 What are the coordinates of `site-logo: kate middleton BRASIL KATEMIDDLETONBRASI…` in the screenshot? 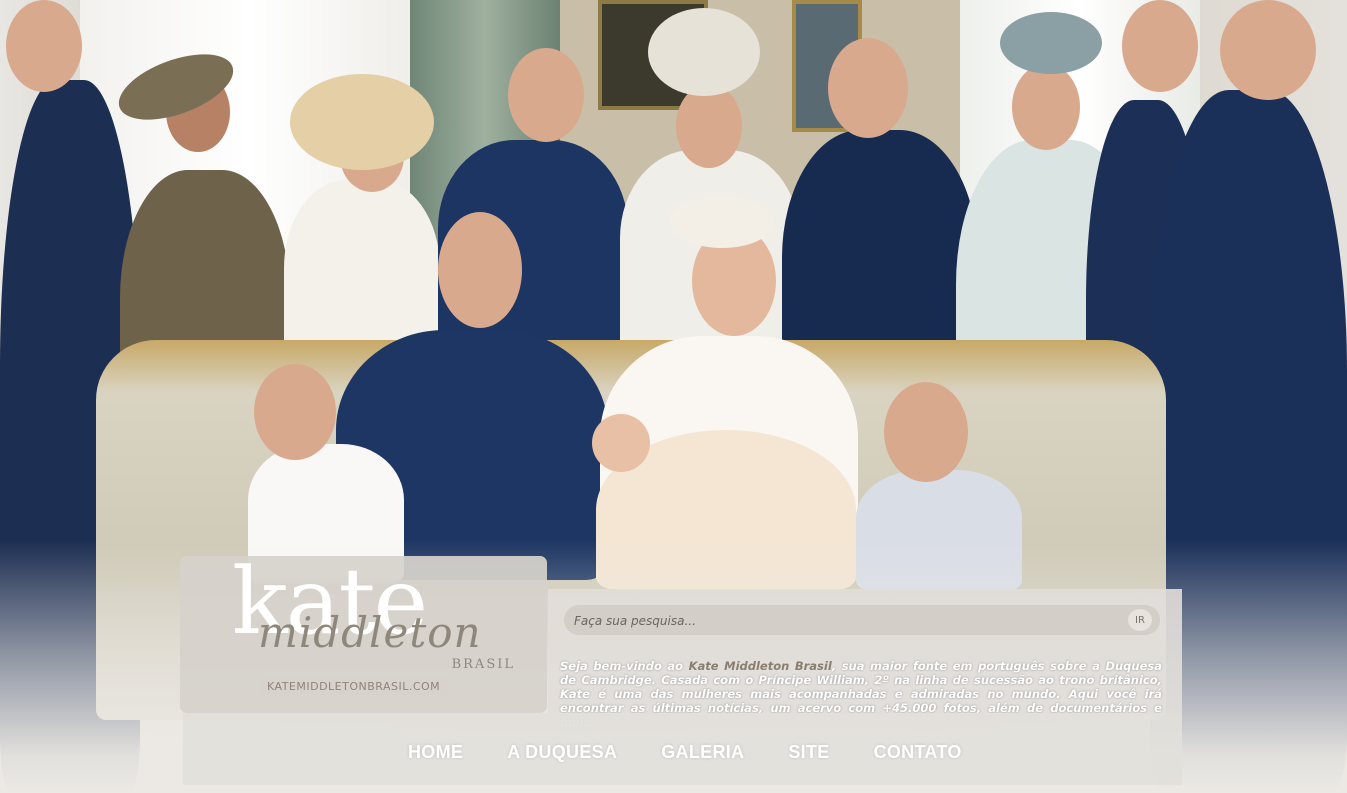 It's located at (363, 634).